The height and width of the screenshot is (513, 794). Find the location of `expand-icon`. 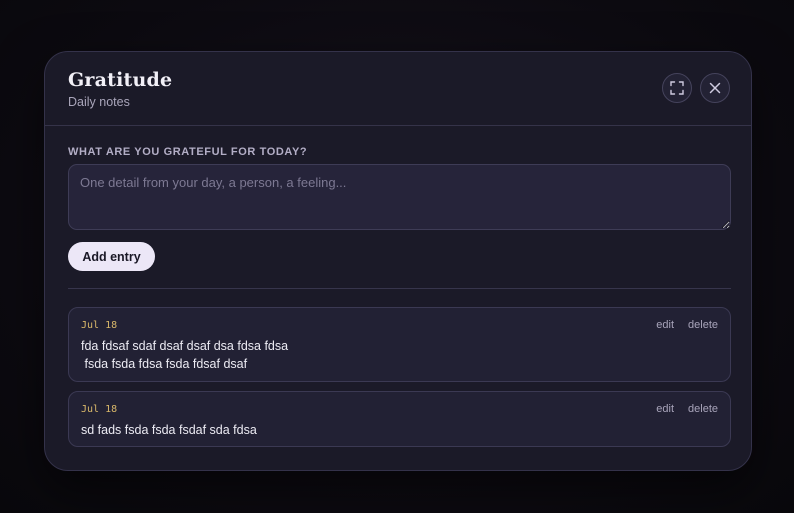

expand-icon is located at coordinates (677, 88).